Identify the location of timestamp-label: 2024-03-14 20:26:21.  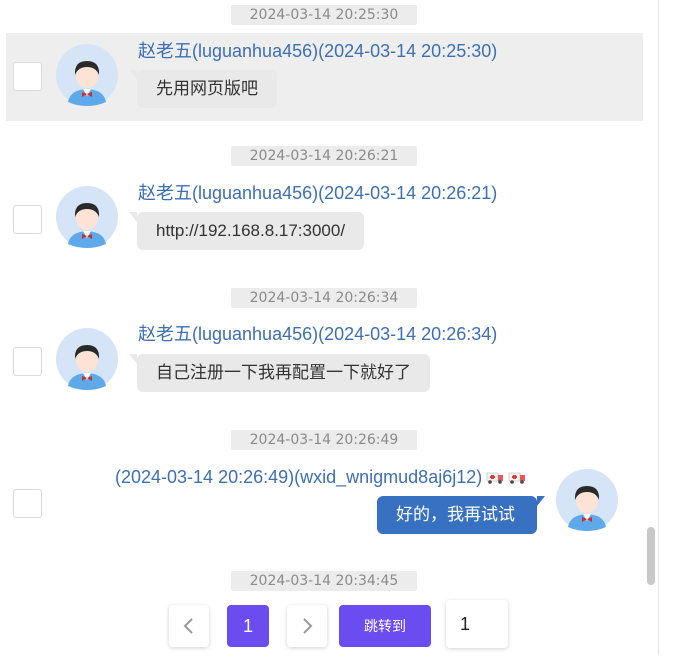
(324, 156).